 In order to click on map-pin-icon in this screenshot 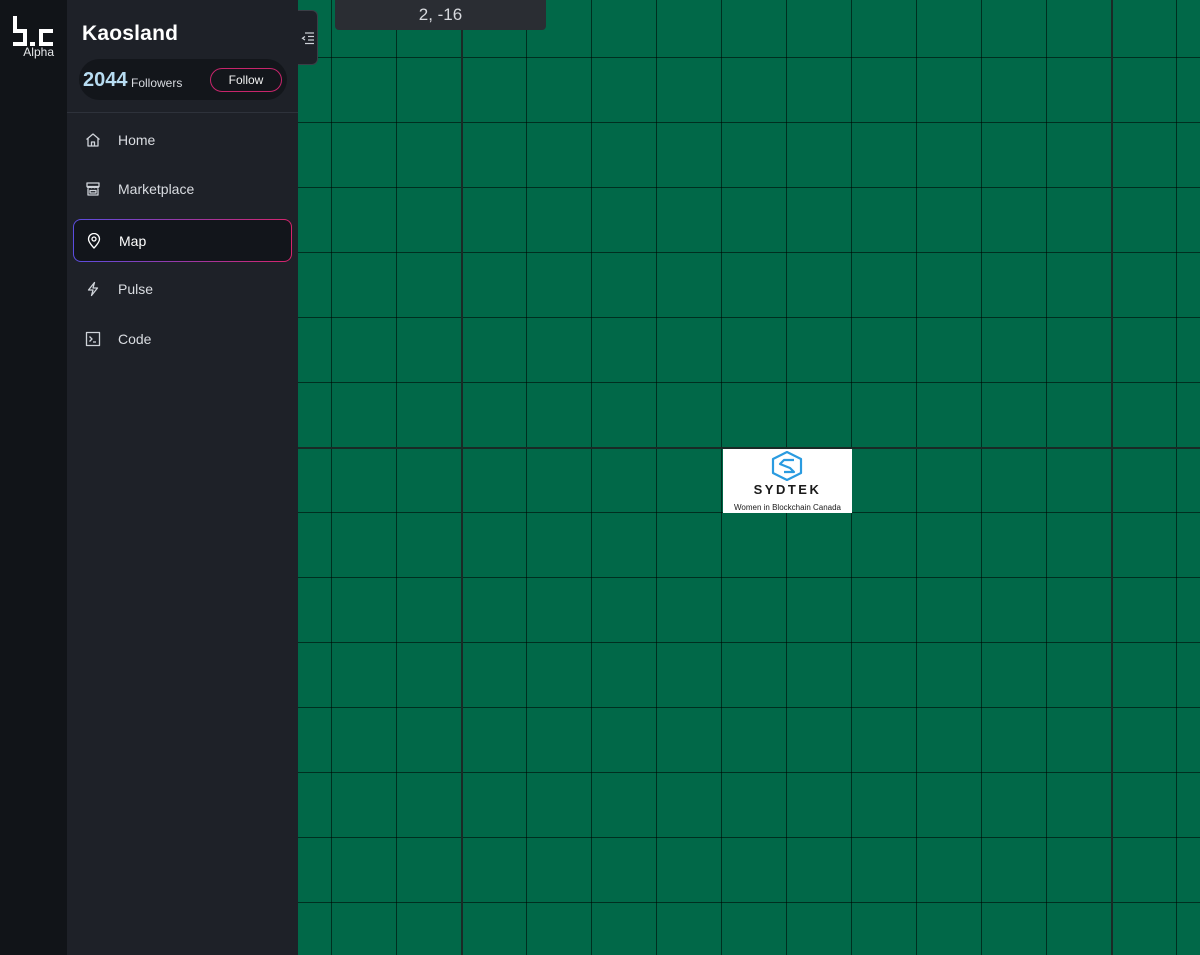, I will do `click(94, 241)`.